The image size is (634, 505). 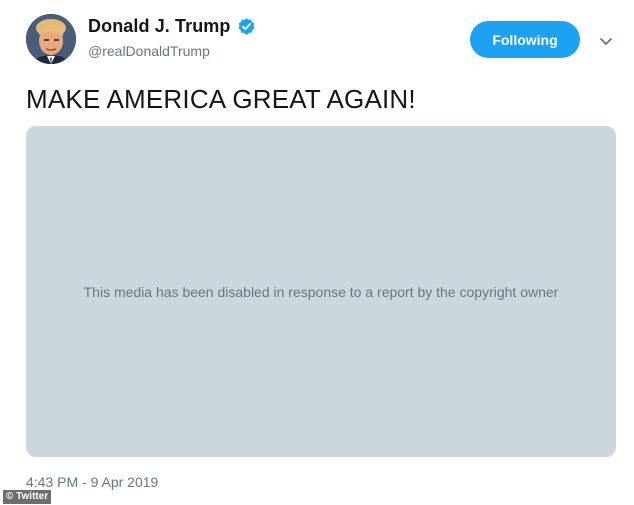 What do you see at coordinates (221, 99) in the screenshot?
I see `tweet-text: MAKE AMERICA GREAT AGAIN!` at bounding box center [221, 99].